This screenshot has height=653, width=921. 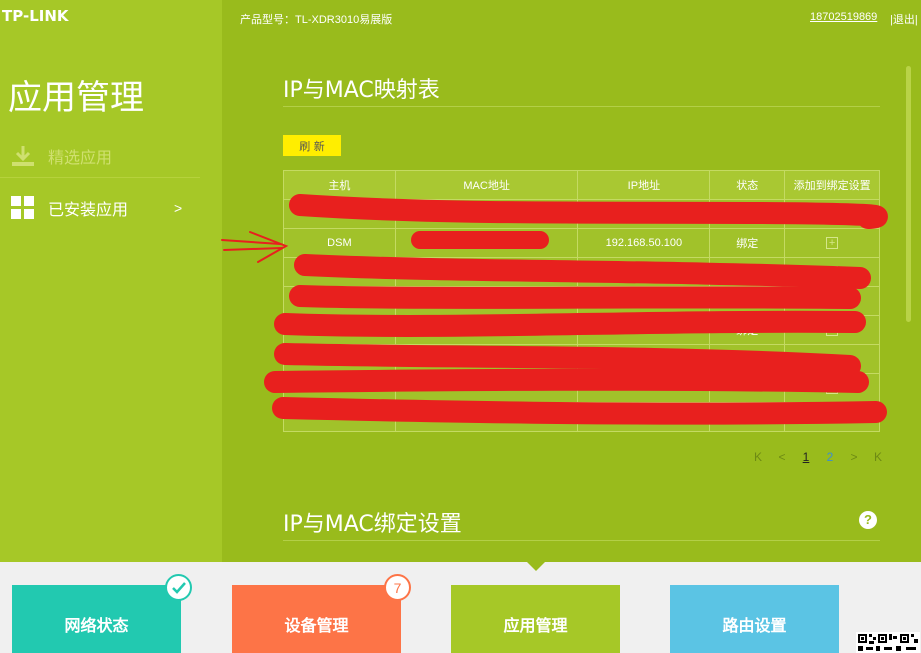 What do you see at coordinates (397, 587) in the screenshot?
I see `device-count-badge: 7` at bounding box center [397, 587].